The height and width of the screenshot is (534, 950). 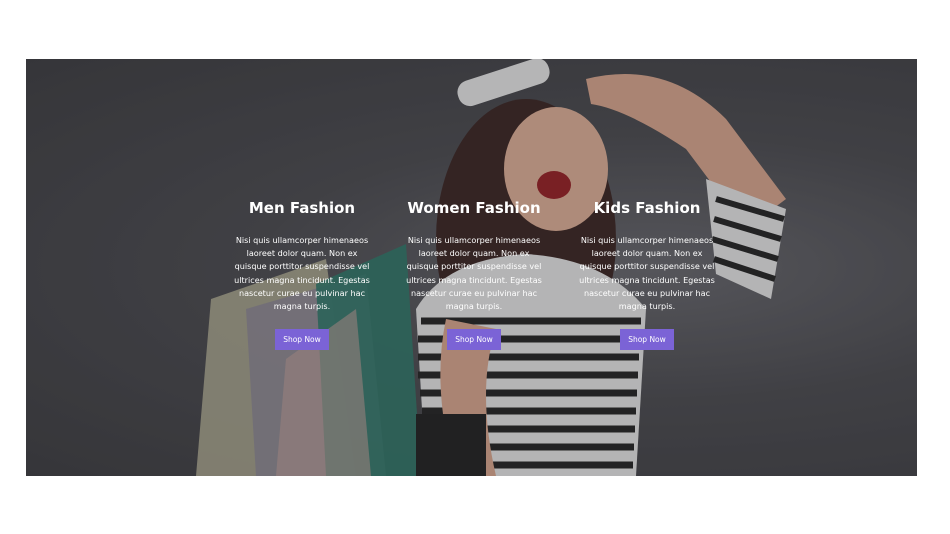 I want to click on category-title: Men Fashion, so click(x=302, y=208).